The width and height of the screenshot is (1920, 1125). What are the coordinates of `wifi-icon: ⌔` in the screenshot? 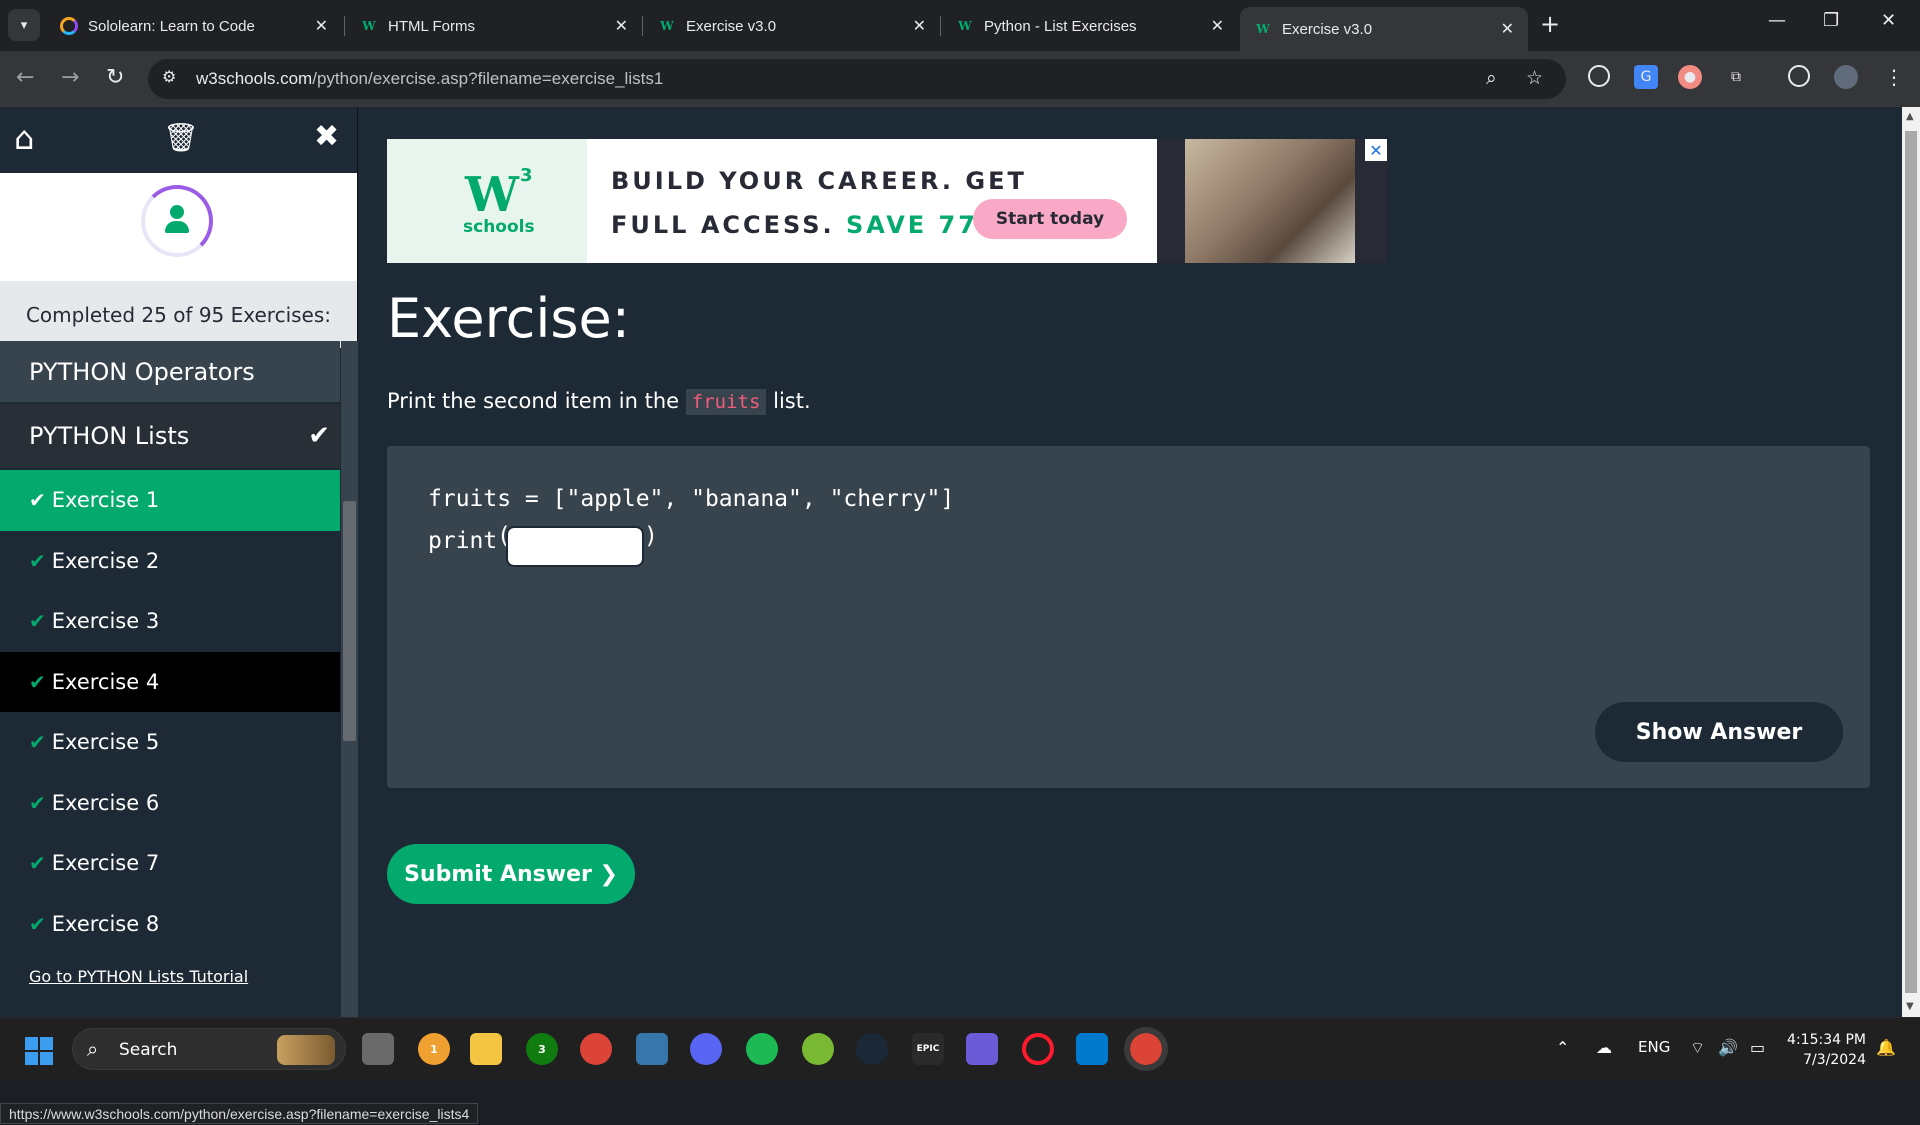 It's located at (1697, 1048).